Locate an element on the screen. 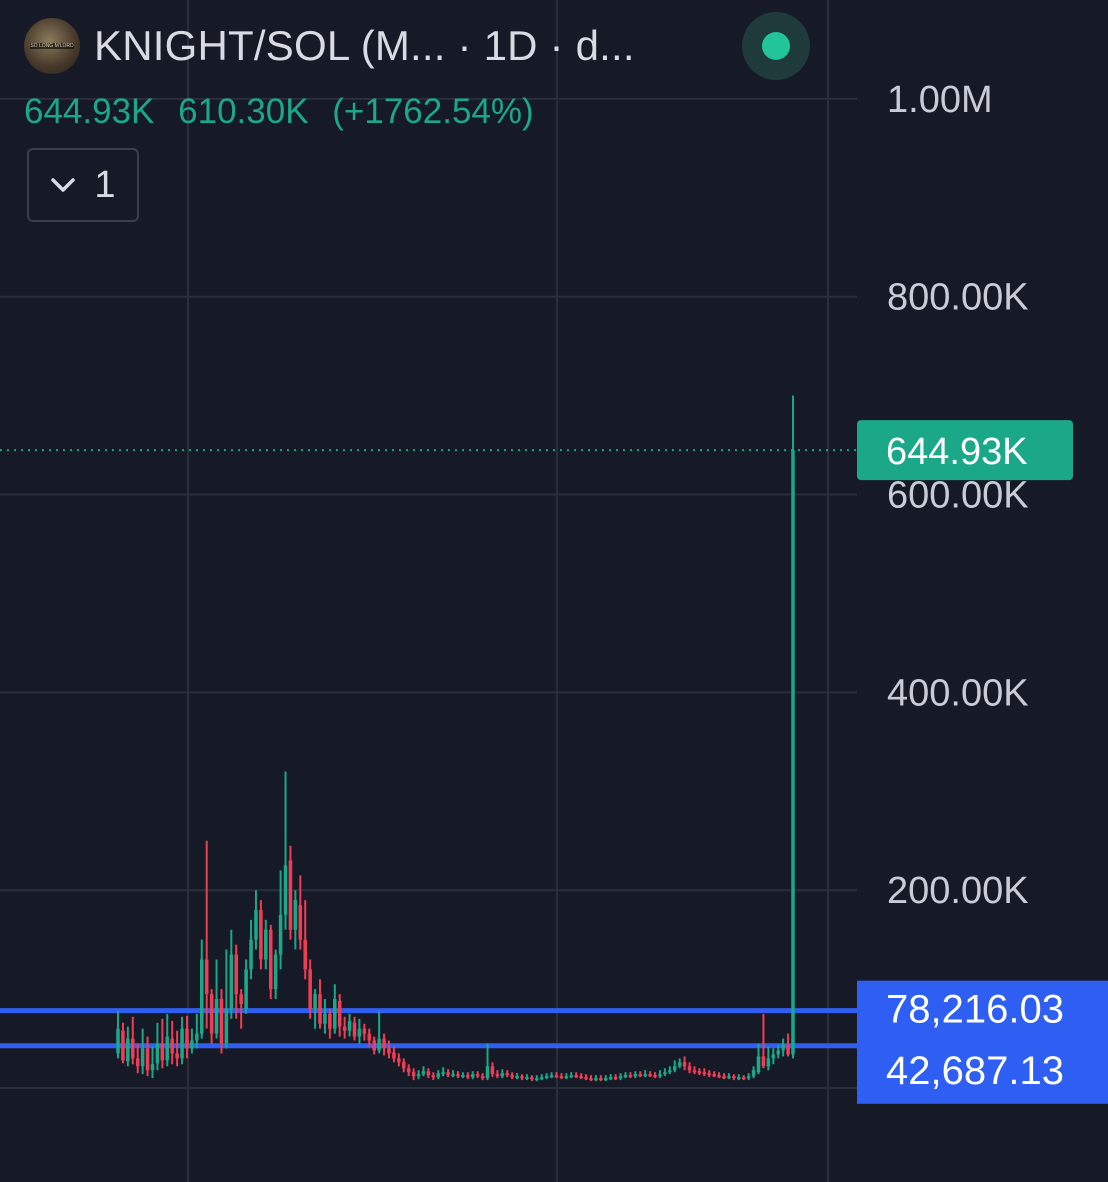 The width and height of the screenshot is (1108, 1182). token-avatar: SO LONG M'LORD is located at coordinates (52, 46).